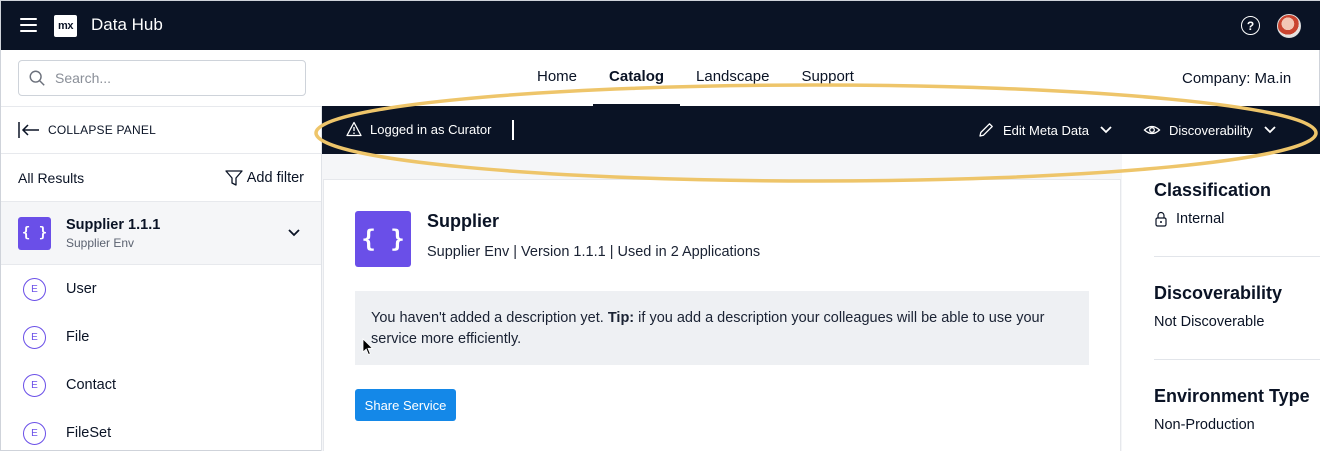  Describe the element at coordinates (102, 130) in the screenshot. I see `collapse-panel-label: COLLAPSE PANEL` at that location.